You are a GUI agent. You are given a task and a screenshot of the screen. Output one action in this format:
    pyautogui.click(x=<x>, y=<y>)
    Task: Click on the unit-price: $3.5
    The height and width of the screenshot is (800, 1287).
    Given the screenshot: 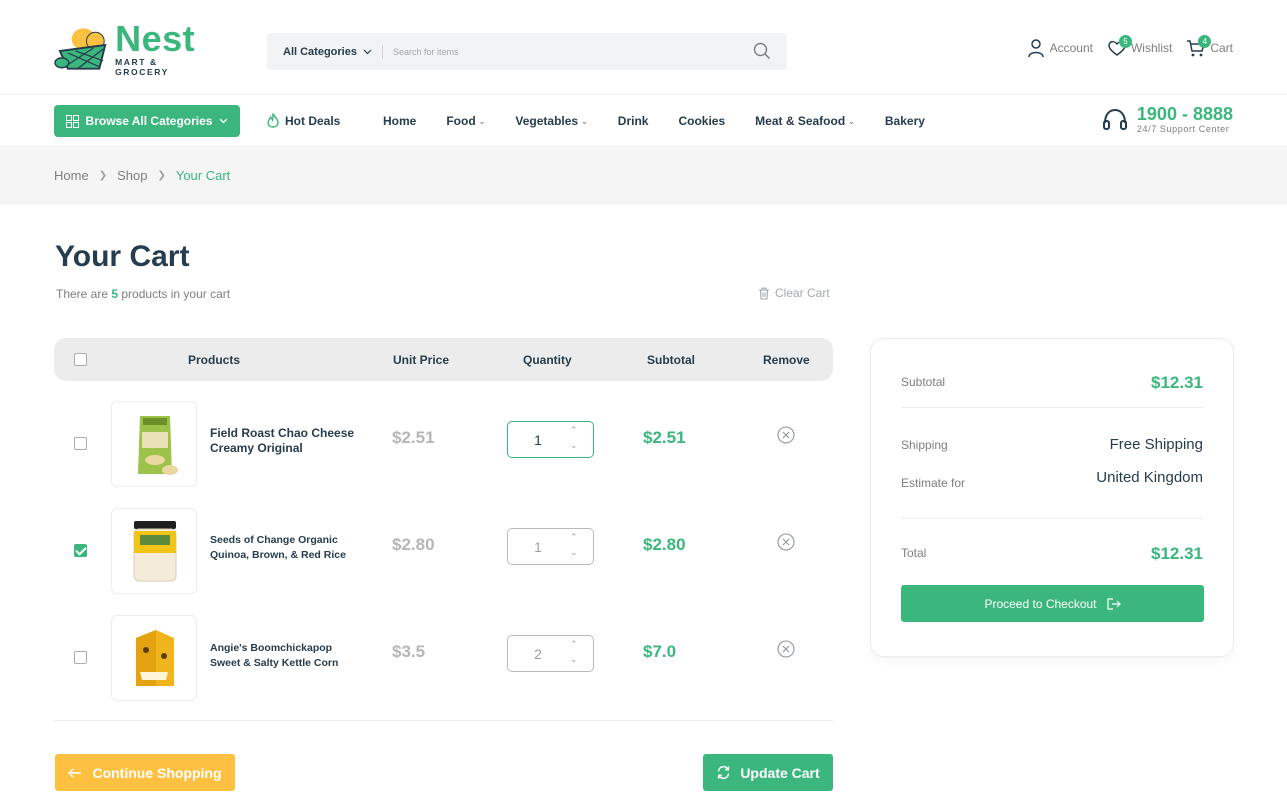 What is the action you would take?
    pyautogui.click(x=409, y=651)
    